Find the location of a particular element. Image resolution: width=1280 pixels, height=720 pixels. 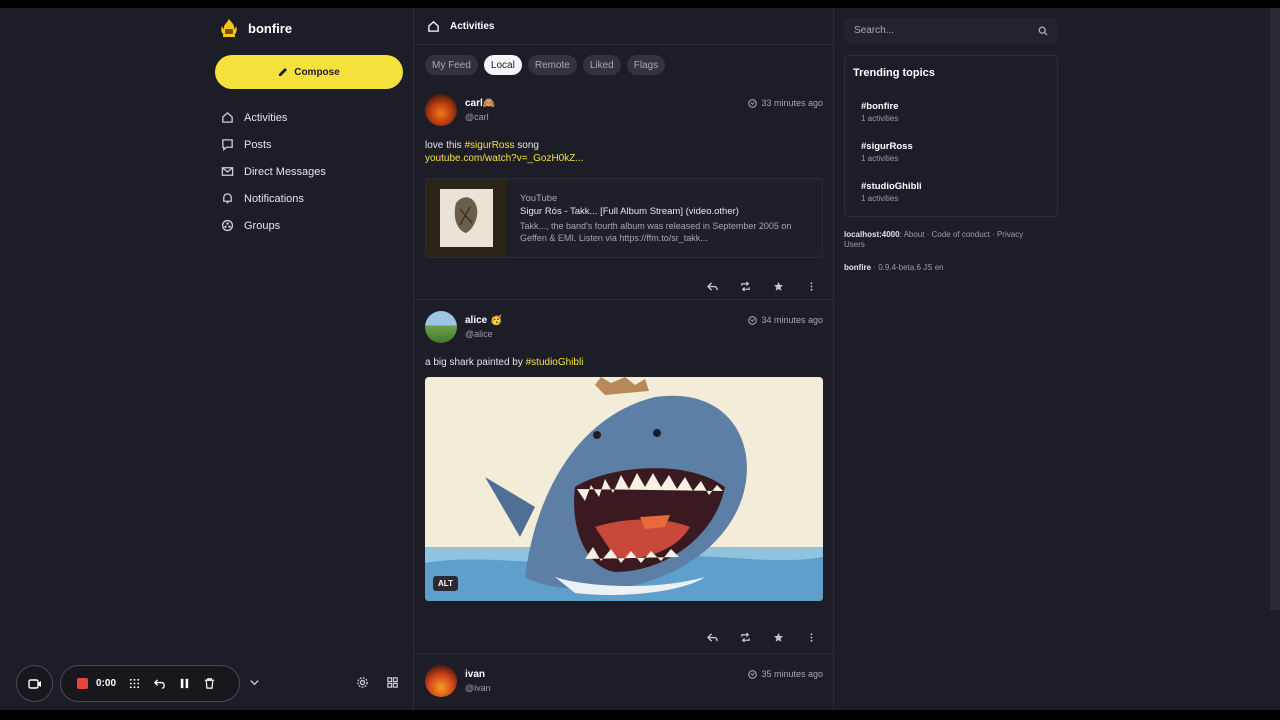

chevron-down-icon is located at coordinates (254, 684).